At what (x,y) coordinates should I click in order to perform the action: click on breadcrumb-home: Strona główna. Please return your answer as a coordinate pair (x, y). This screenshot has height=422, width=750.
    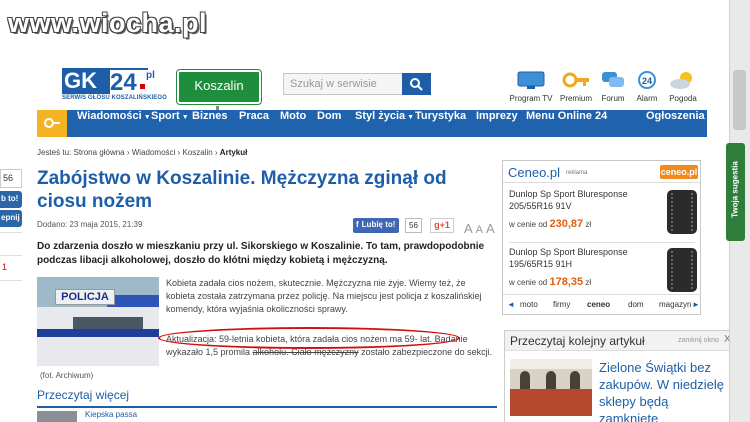
    Looking at the image, I should click on (98, 152).